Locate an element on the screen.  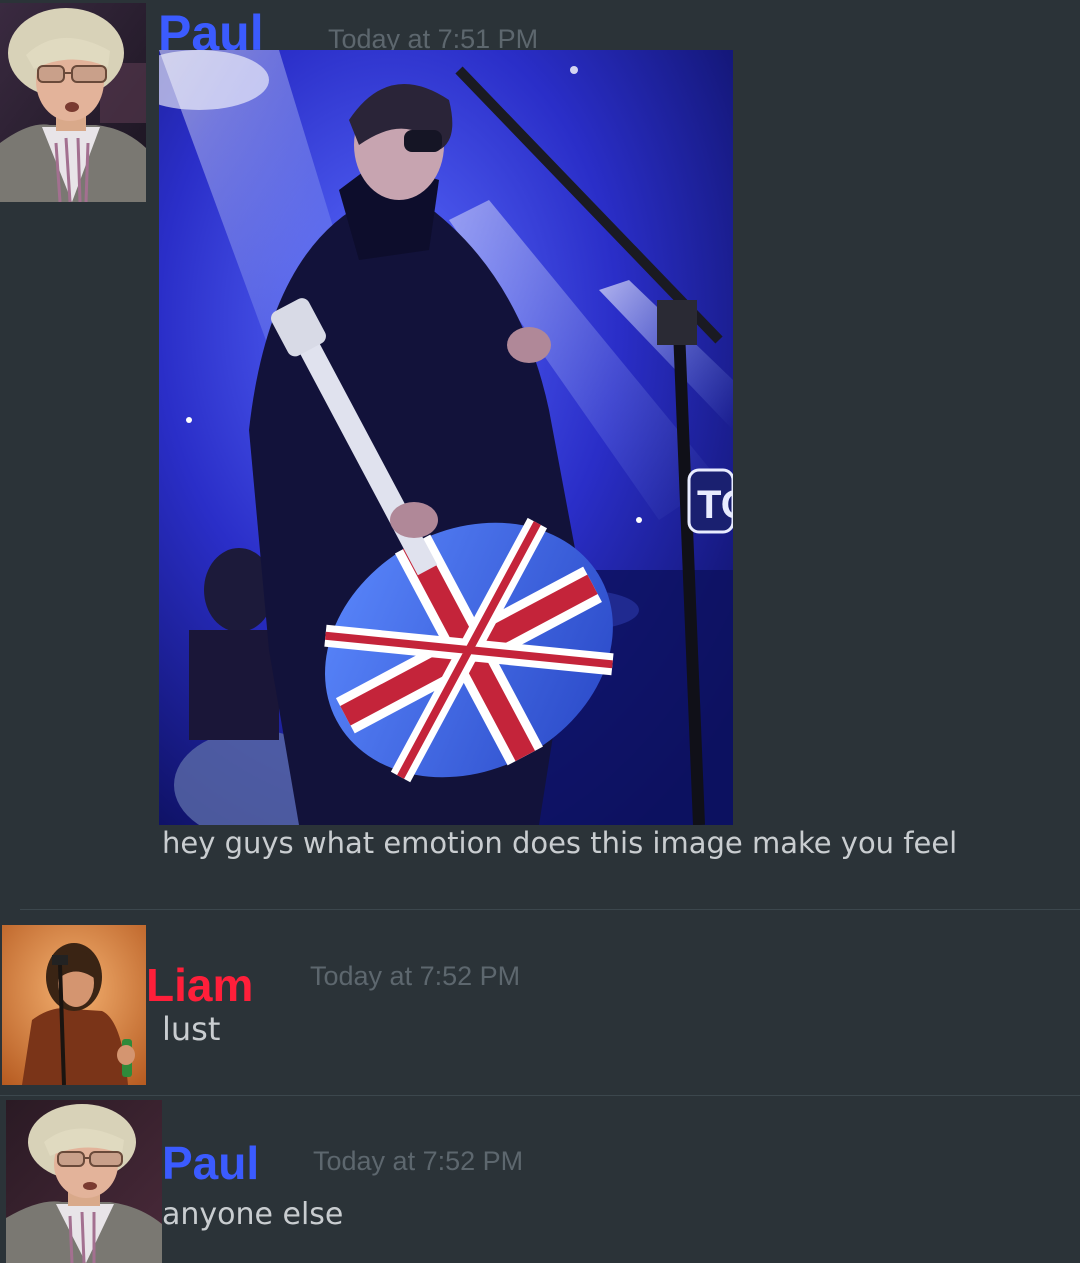
message-text: lust is located at coordinates (191, 1029).